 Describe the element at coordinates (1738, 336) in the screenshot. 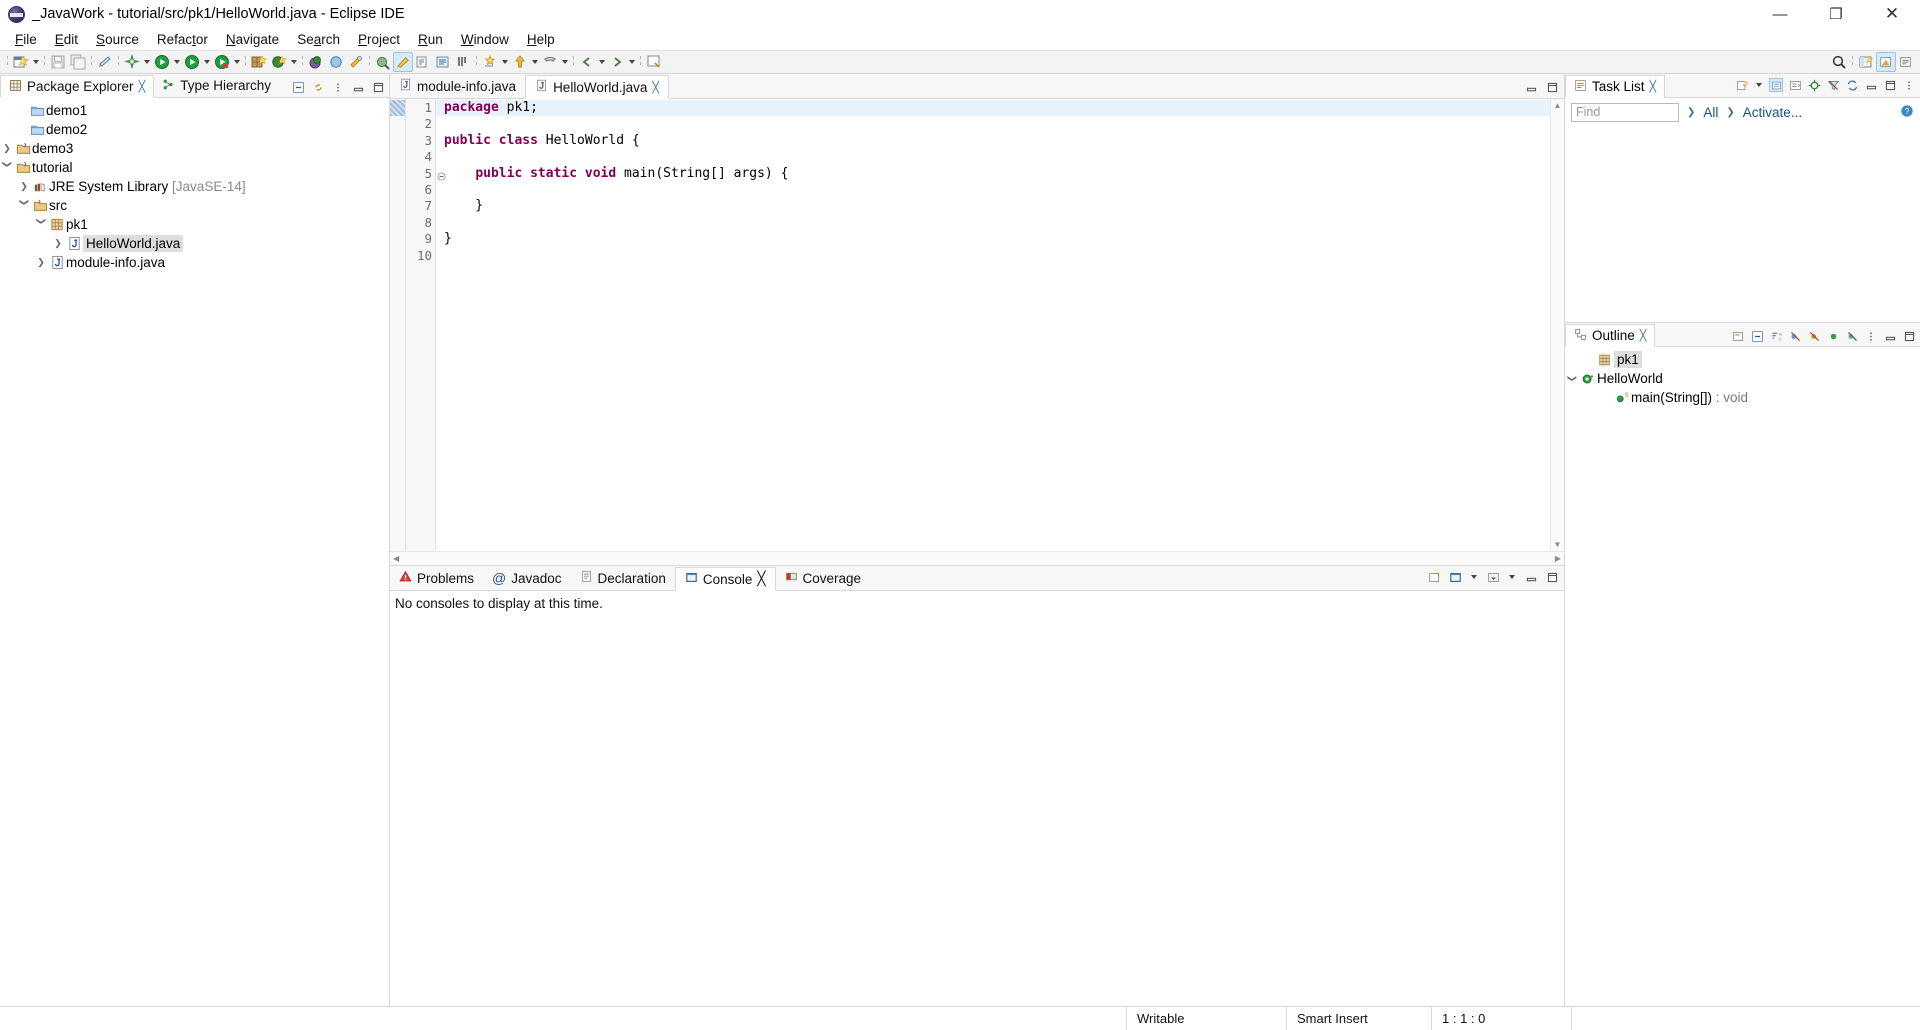

I see `focus-on-active-task-icon` at that location.